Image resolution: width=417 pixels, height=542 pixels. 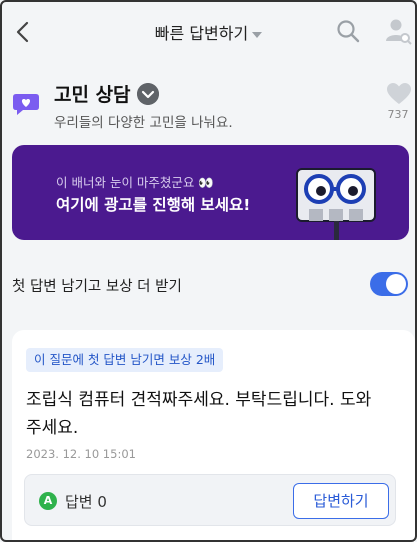 I want to click on board-name: 고민 상담, so click(x=92, y=95).